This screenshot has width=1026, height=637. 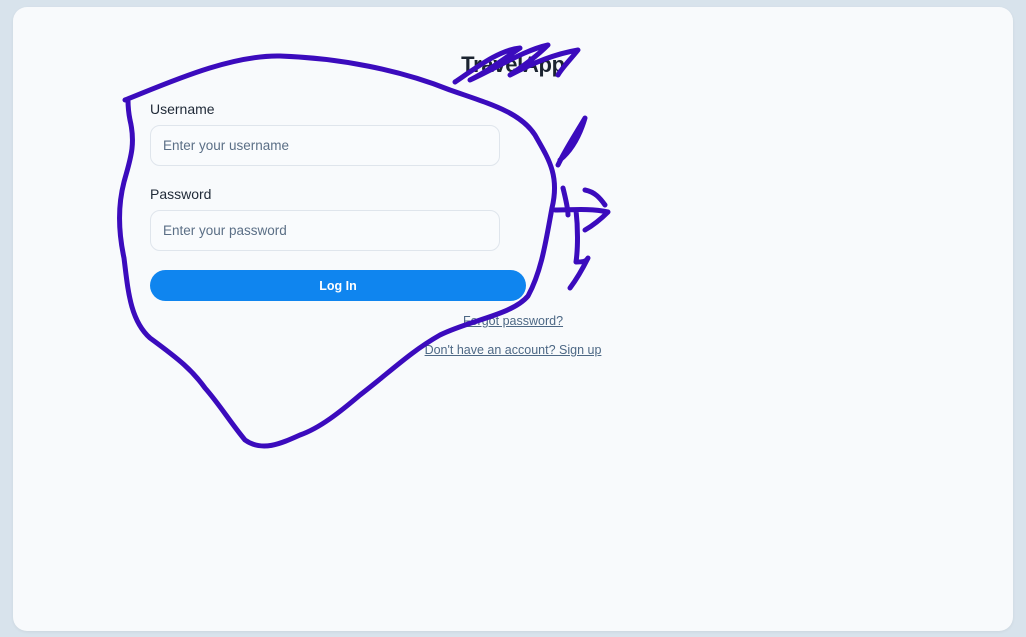 I want to click on password-input, so click(x=325, y=230).